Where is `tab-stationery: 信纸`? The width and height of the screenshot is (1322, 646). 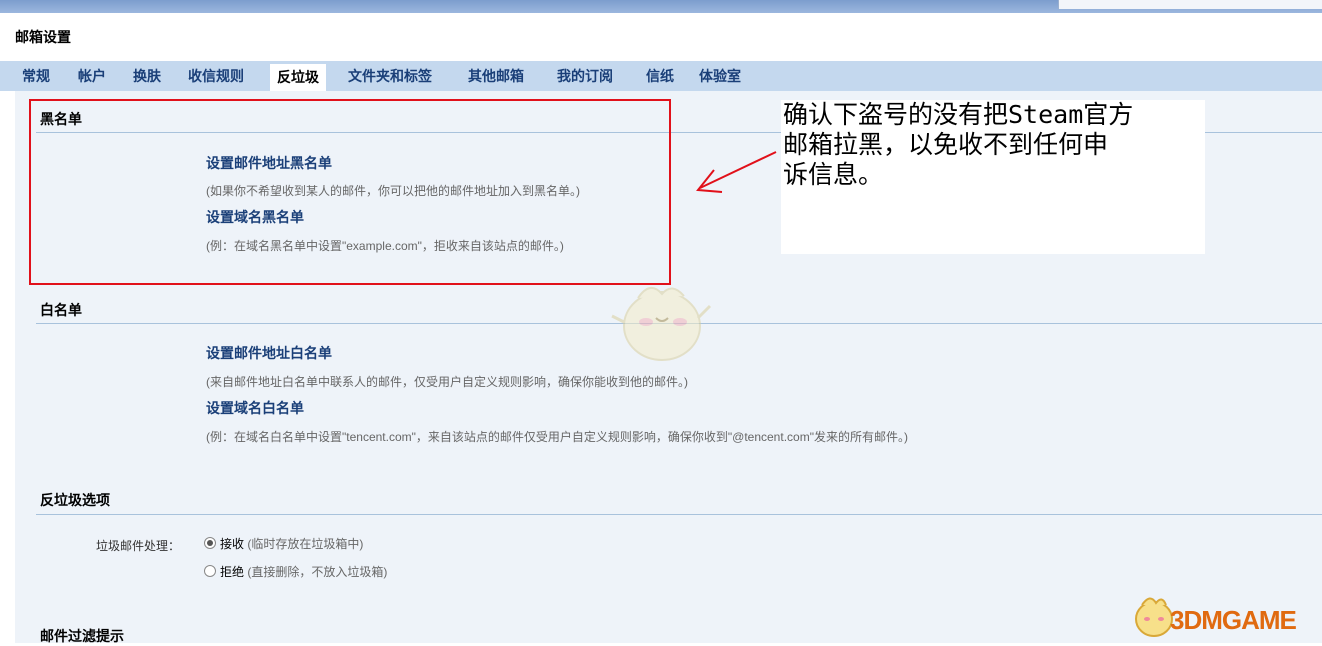 tab-stationery: 信纸 is located at coordinates (660, 76).